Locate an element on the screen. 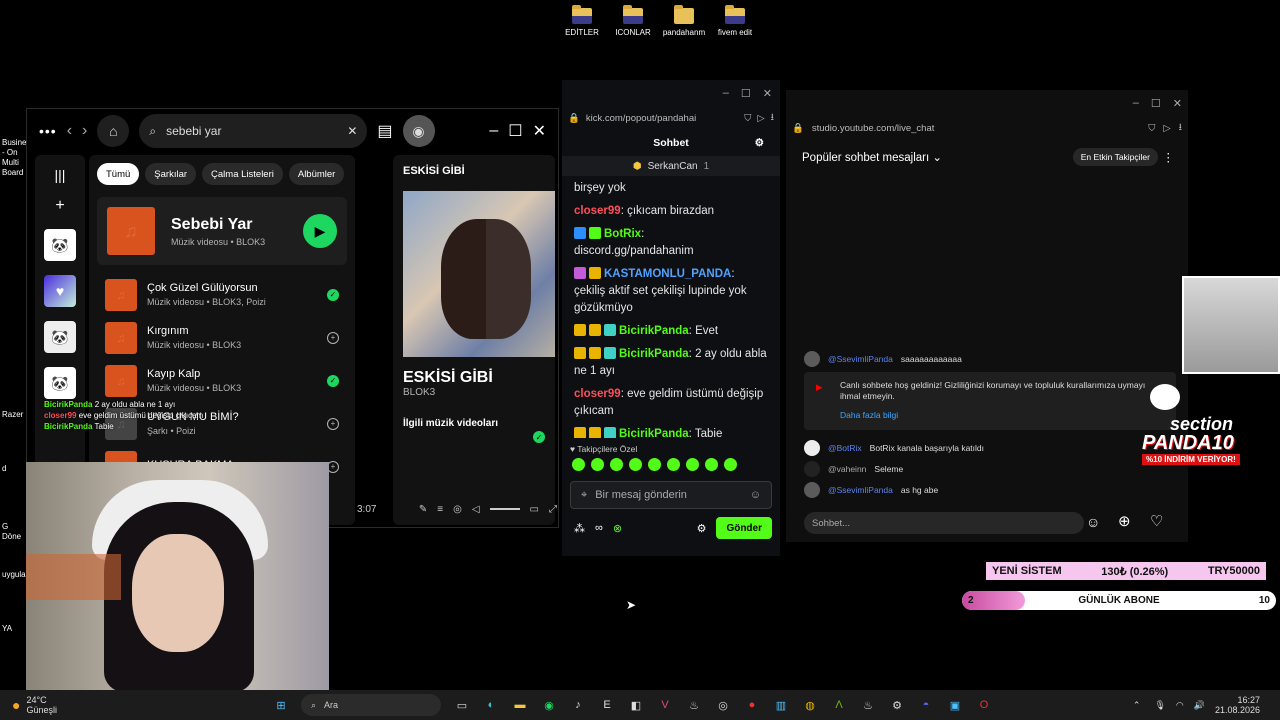  volume-icon: 🔊 is located at coordinates (1199, 705).